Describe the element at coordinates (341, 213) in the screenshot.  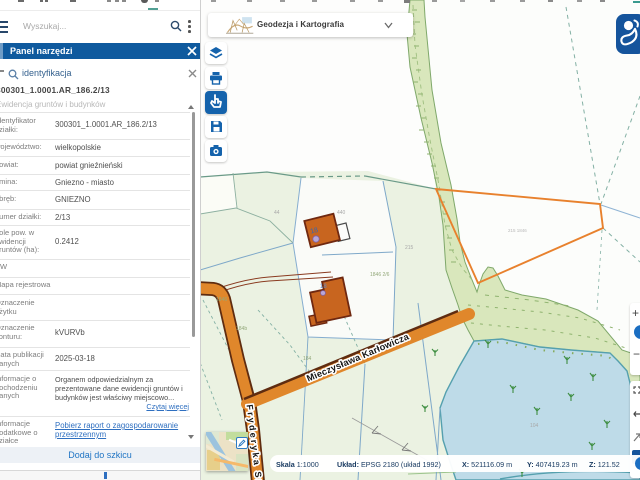
I see `svg-text: 440` at that location.